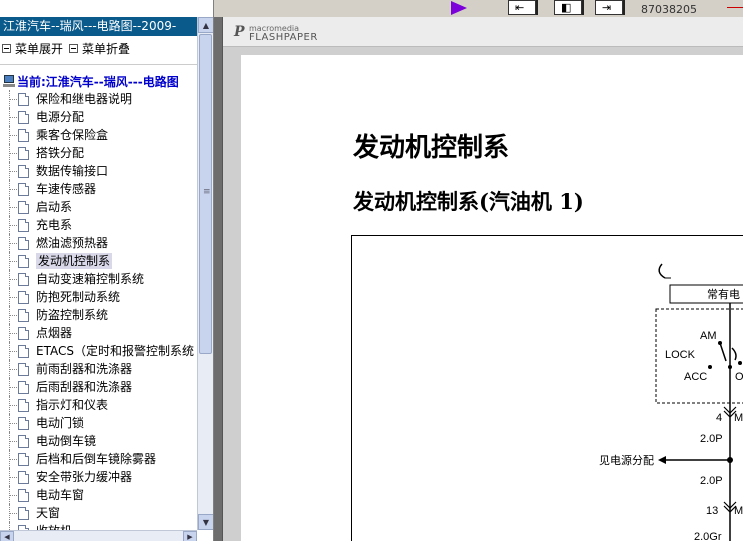 The width and height of the screenshot is (743, 541). I want to click on next-page-button: ⇥, so click(609, 7).